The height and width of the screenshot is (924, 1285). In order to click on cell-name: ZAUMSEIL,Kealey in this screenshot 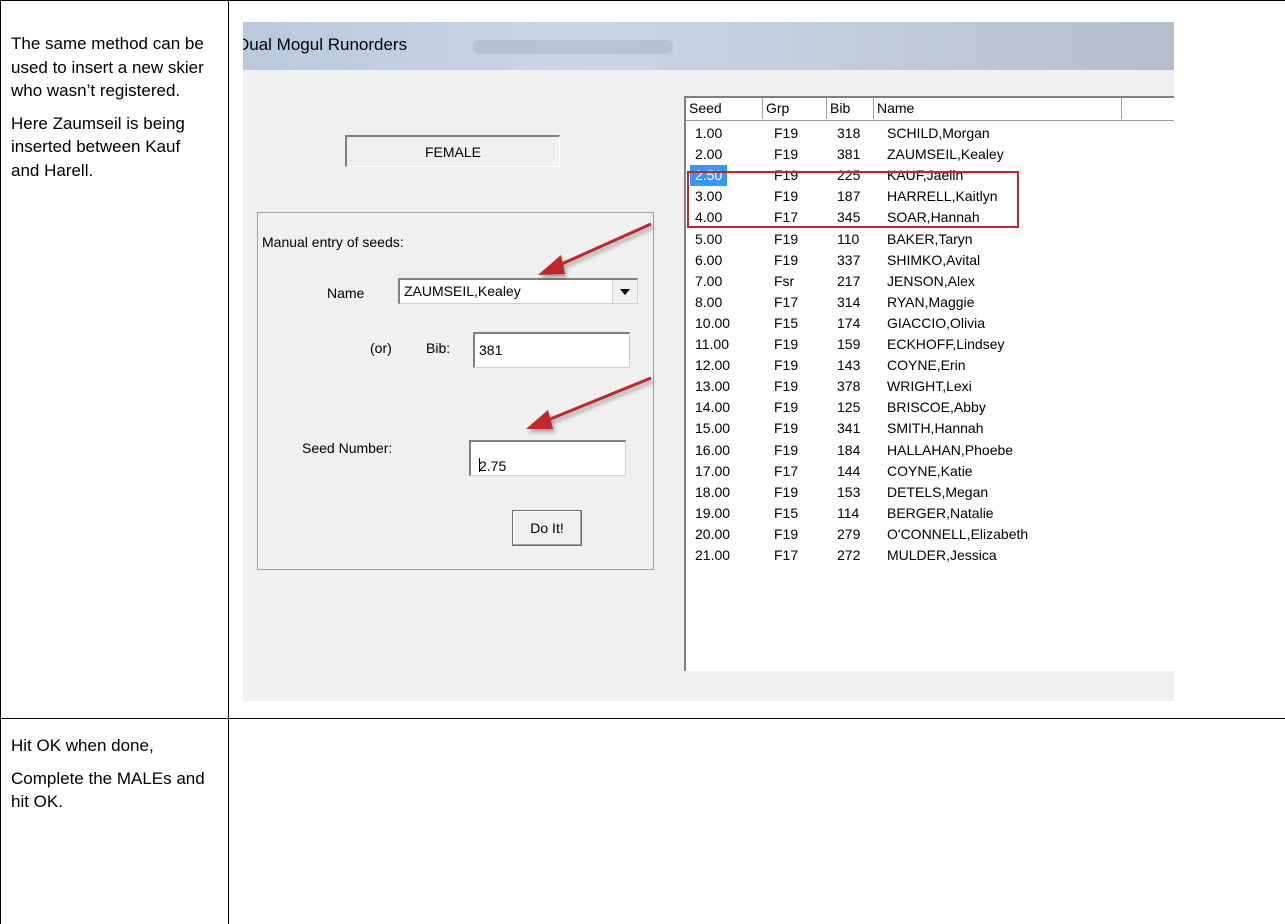, I will do `click(945, 154)`.